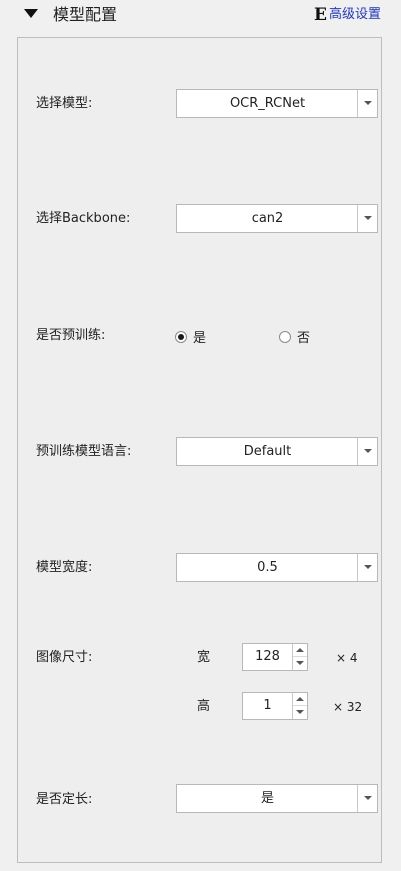 The image size is (401, 871). What do you see at coordinates (181, 336) in the screenshot?
I see `radio-checked-icon` at bounding box center [181, 336].